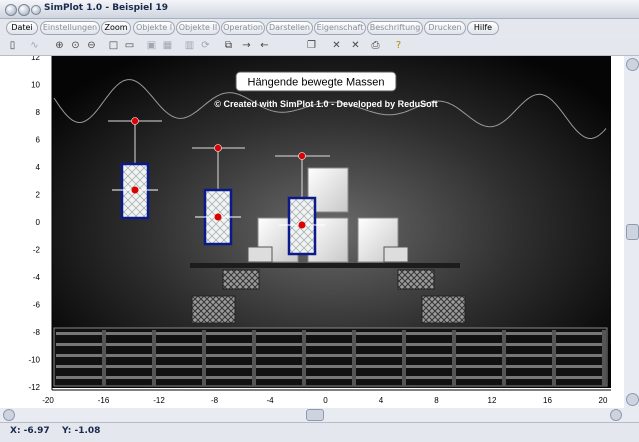  Describe the element at coordinates (48, 400) in the screenshot. I see `x-tick-label: -20` at that location.